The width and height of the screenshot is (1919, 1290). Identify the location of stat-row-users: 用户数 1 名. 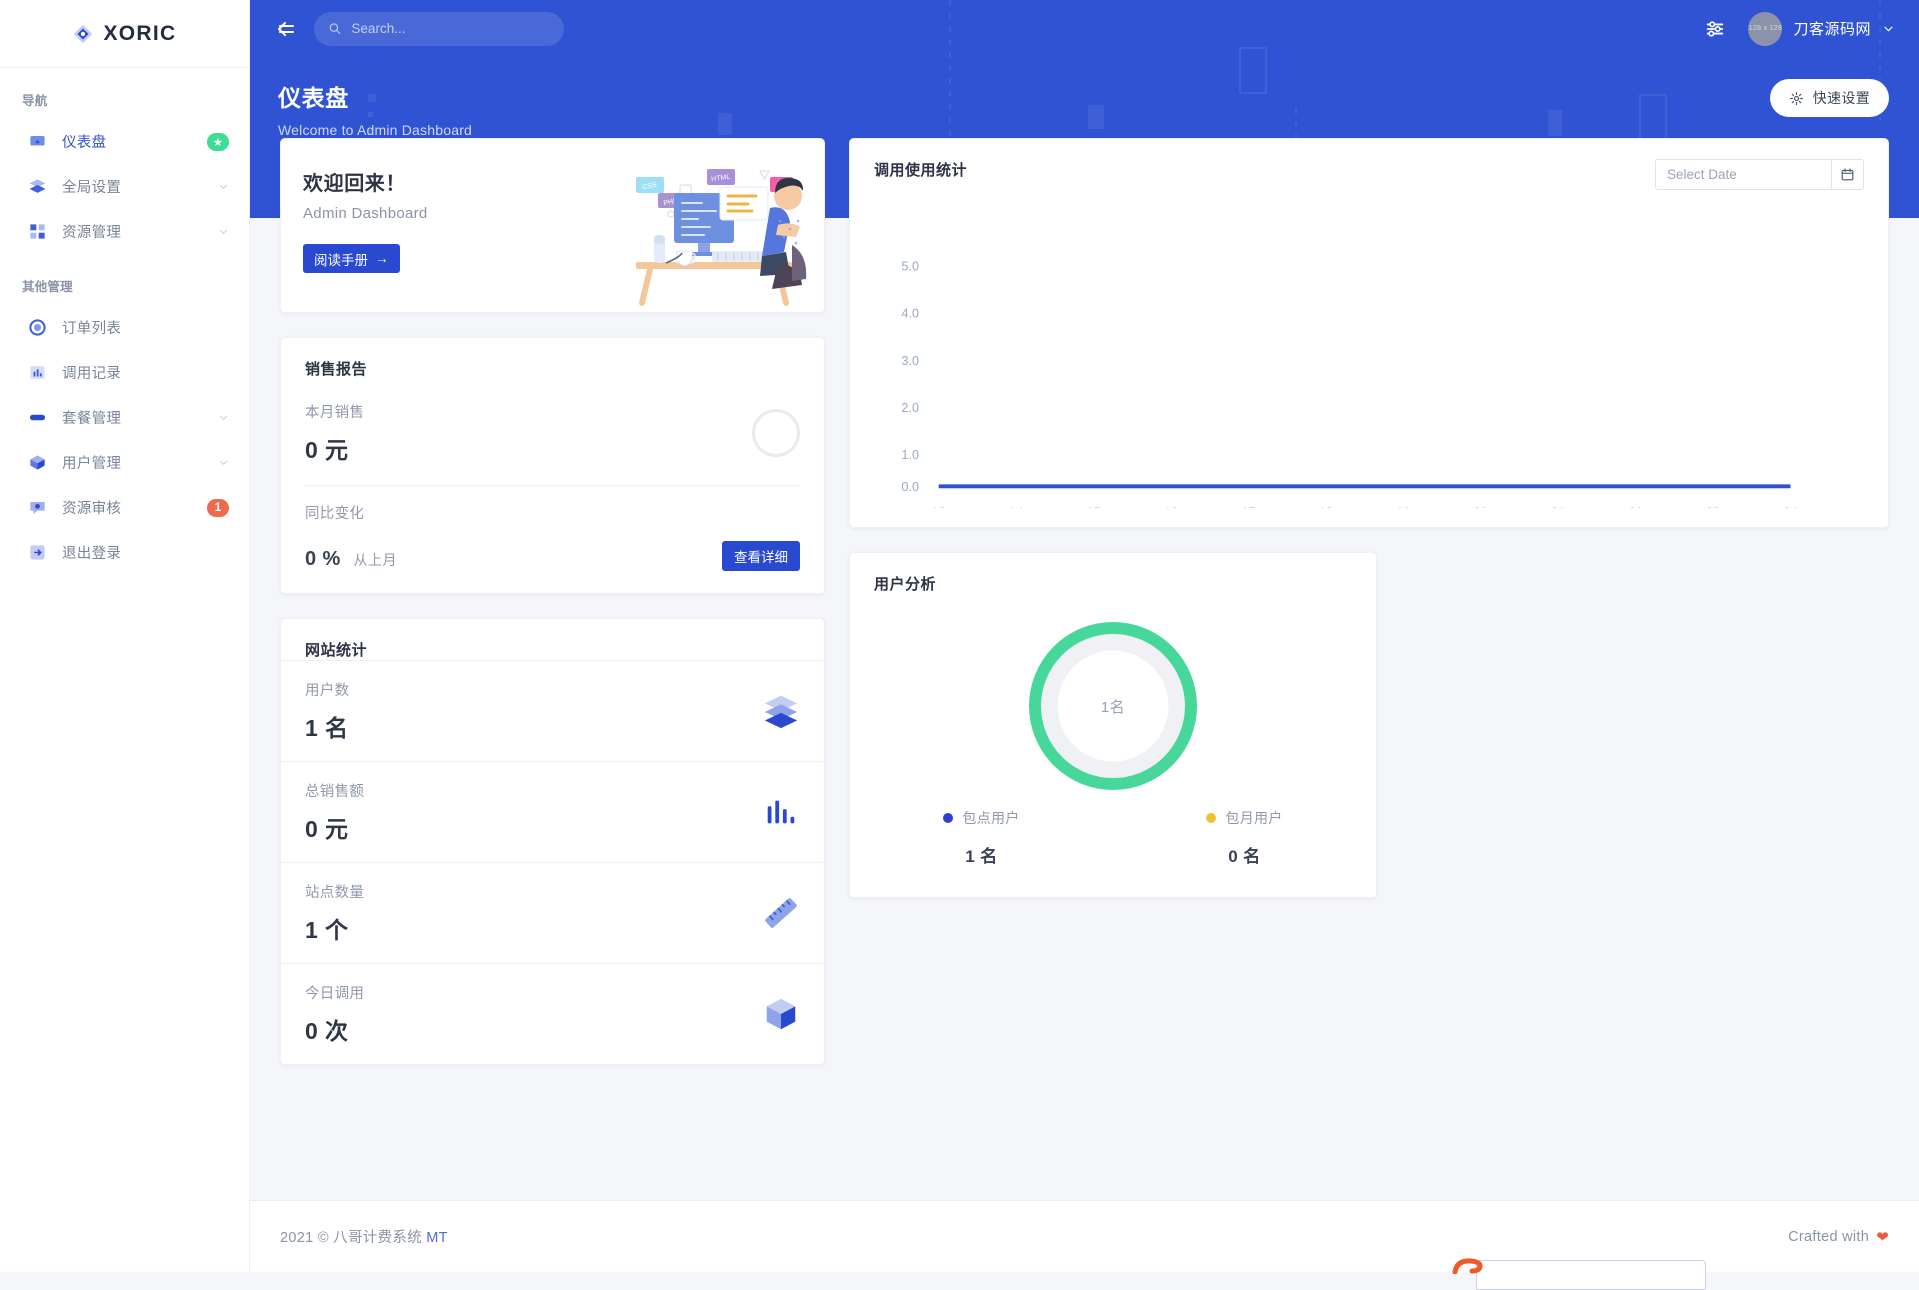
(552, 710).